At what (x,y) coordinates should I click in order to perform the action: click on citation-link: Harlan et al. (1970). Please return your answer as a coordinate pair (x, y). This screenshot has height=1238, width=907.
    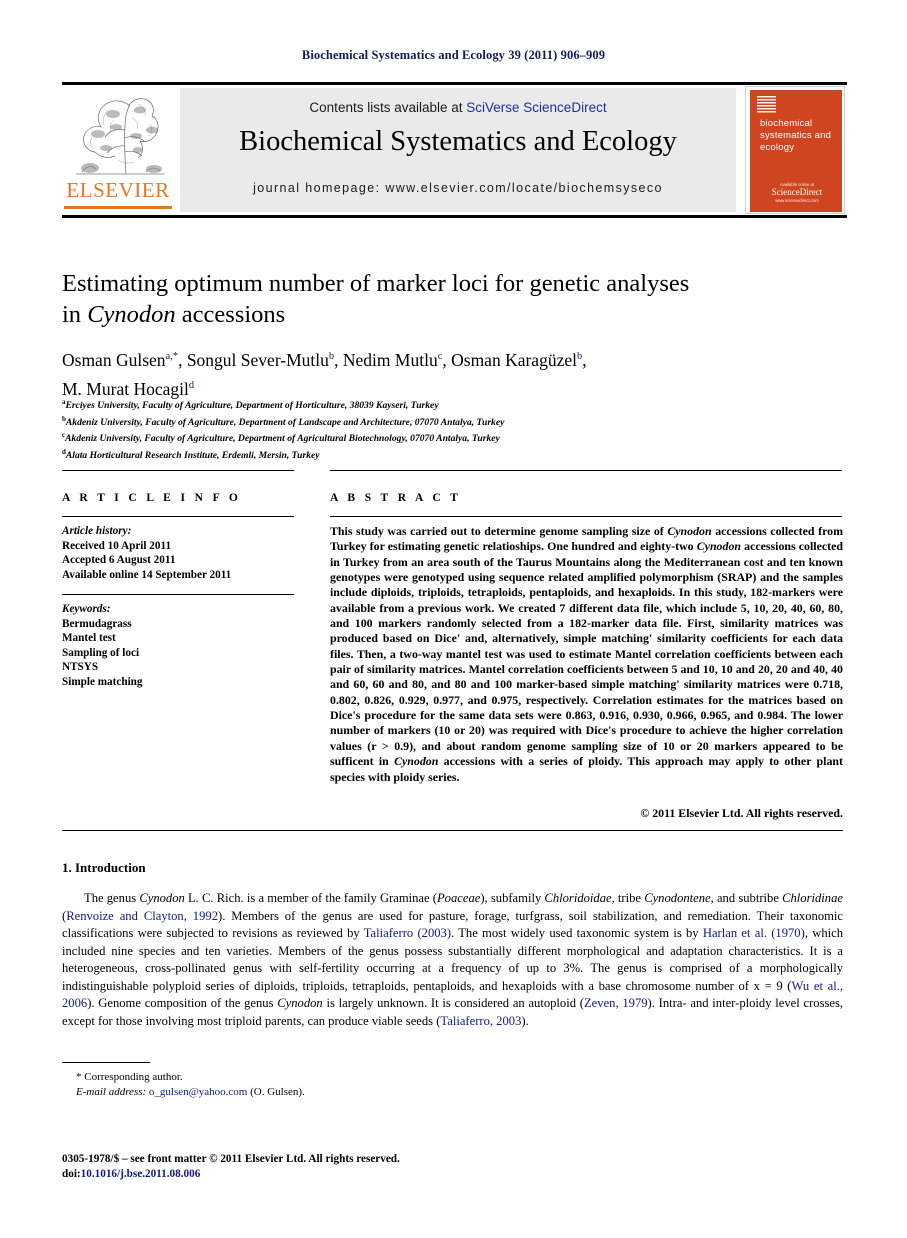
    Looking at the image, I should click on (754, 933).